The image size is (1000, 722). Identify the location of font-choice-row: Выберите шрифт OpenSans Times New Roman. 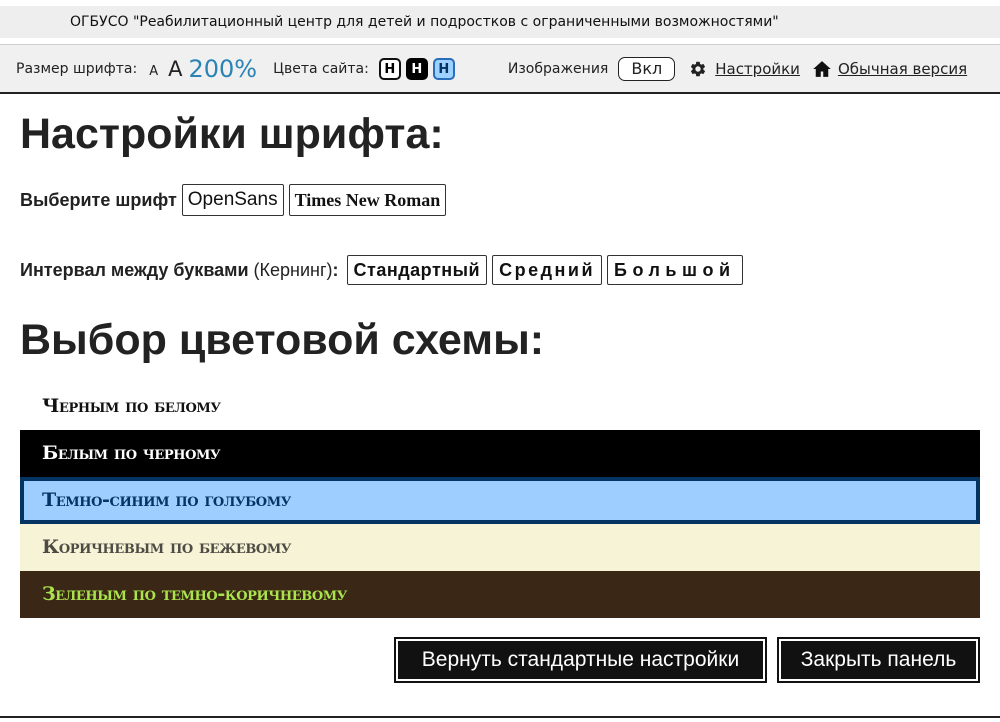
(233, 200).